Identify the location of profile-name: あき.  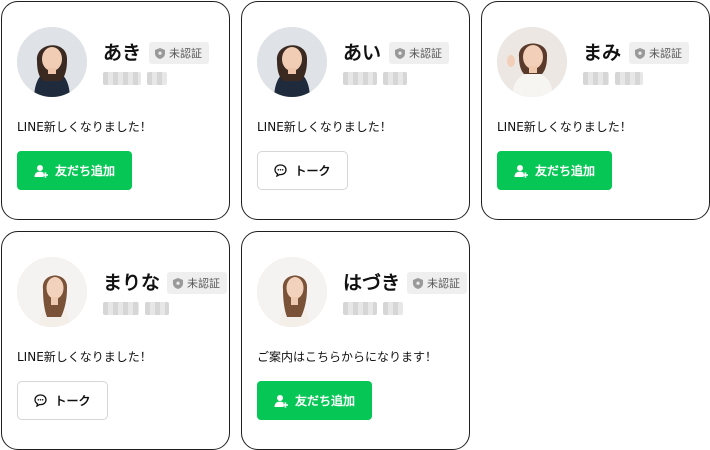
(122, 53).